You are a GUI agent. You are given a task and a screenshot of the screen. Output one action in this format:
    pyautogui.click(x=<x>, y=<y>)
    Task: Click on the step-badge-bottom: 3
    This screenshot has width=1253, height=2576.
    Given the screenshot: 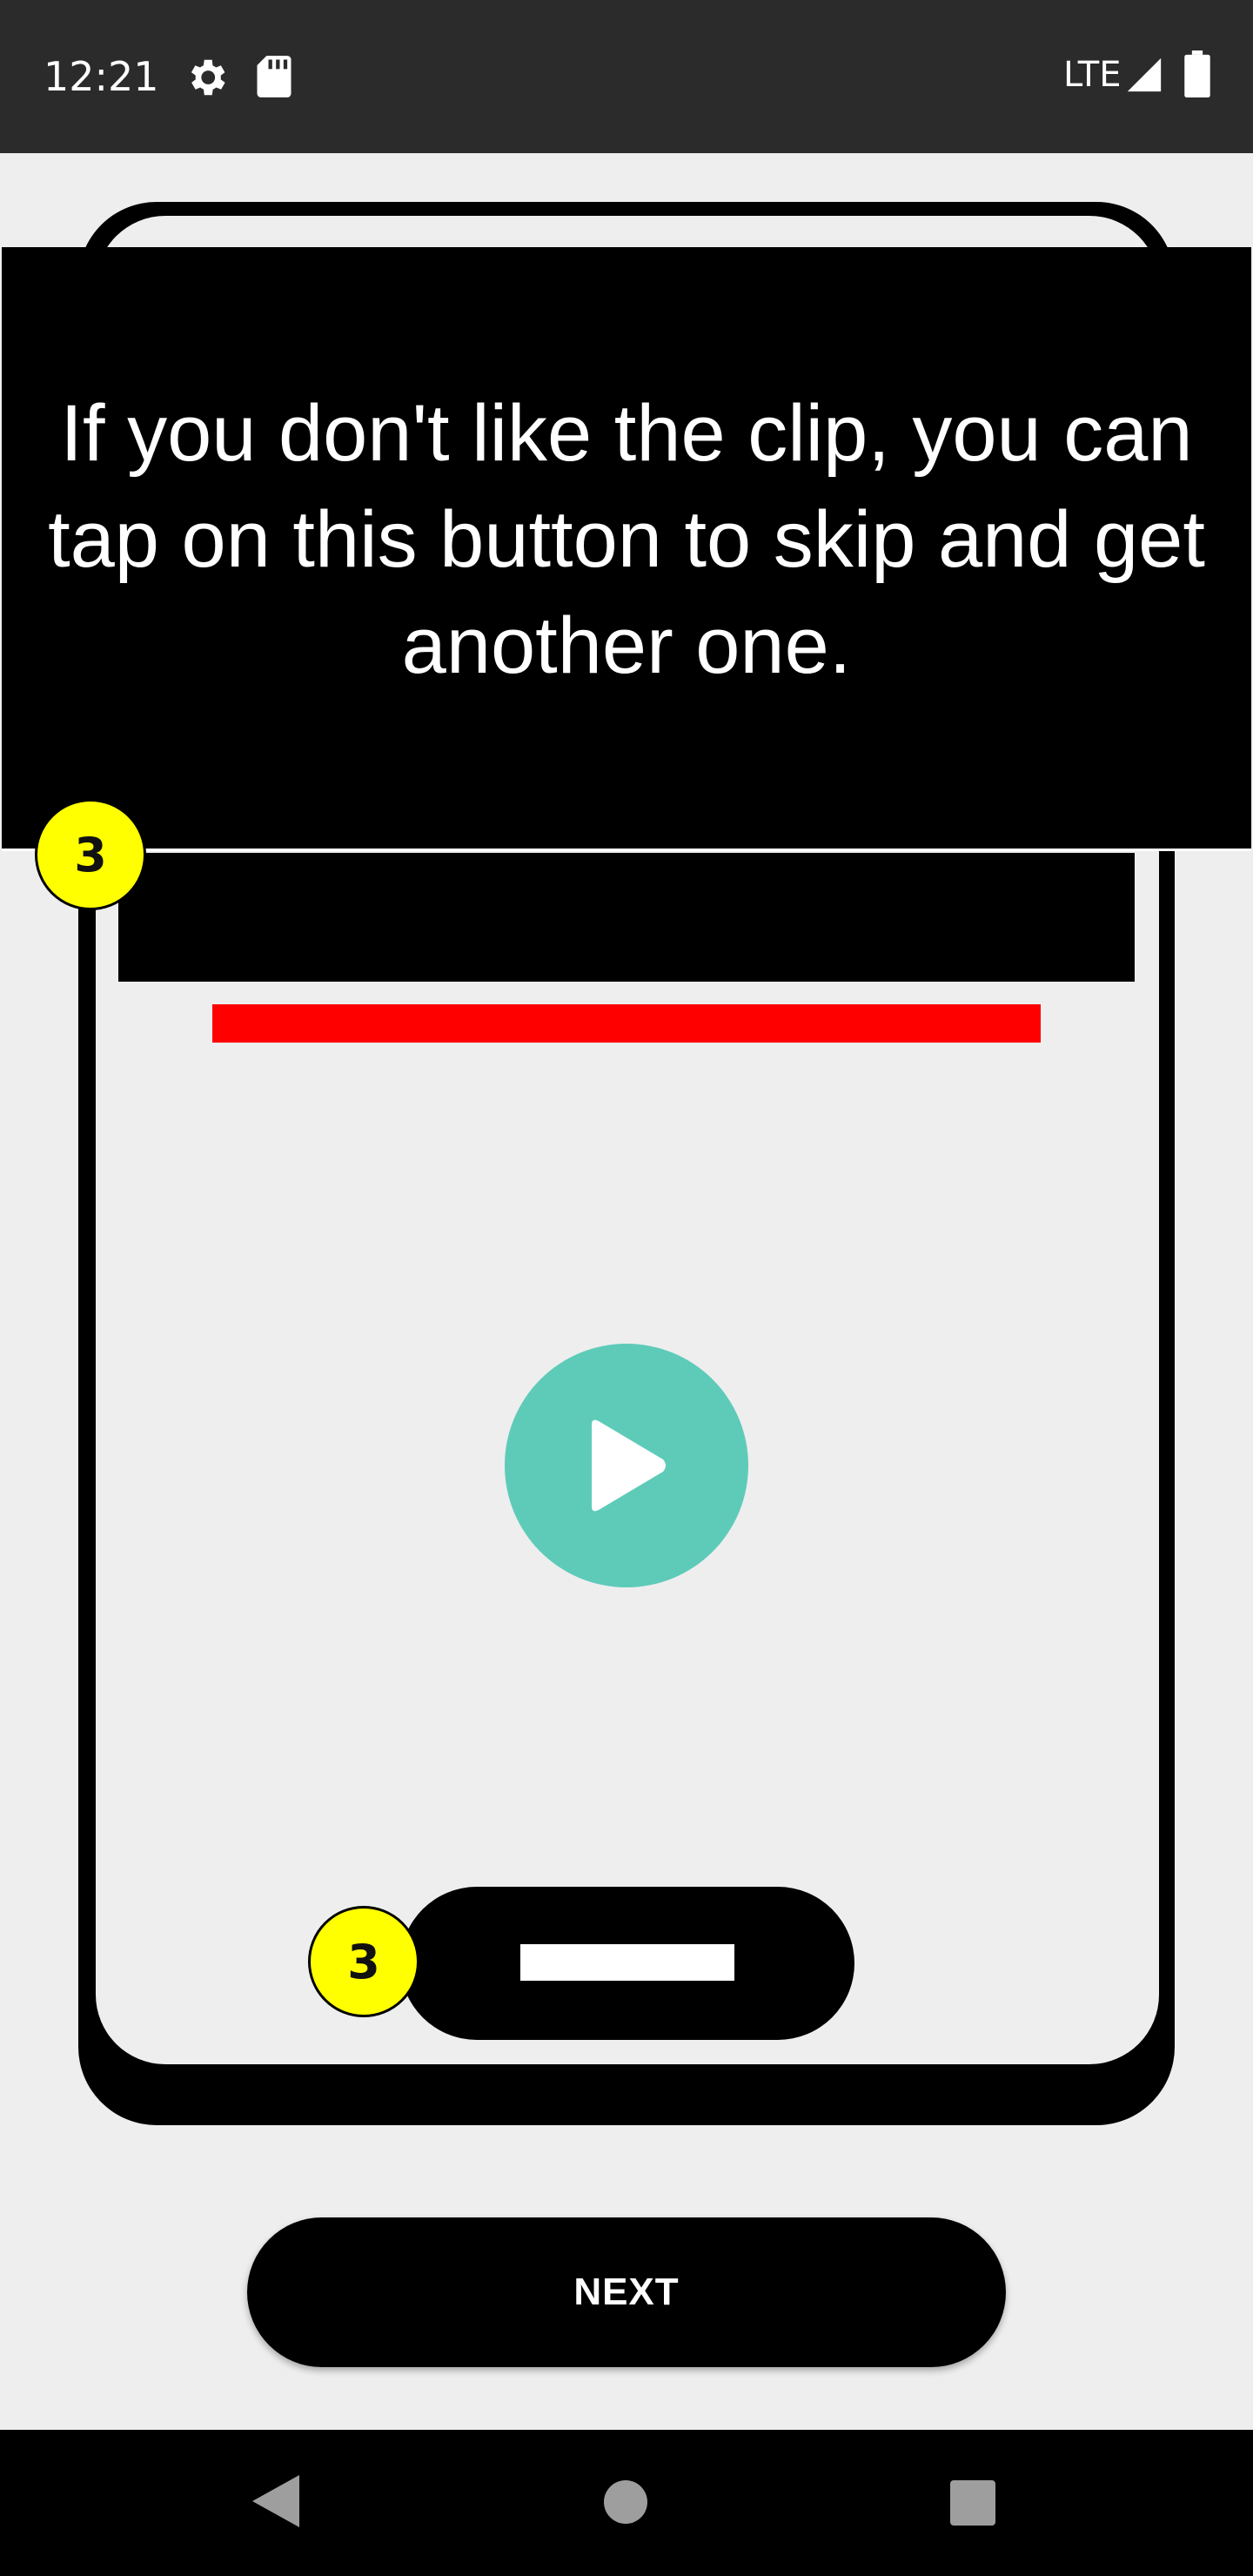 What is the action you would take?
    pyautogui.click(x=363, y=1961)
    